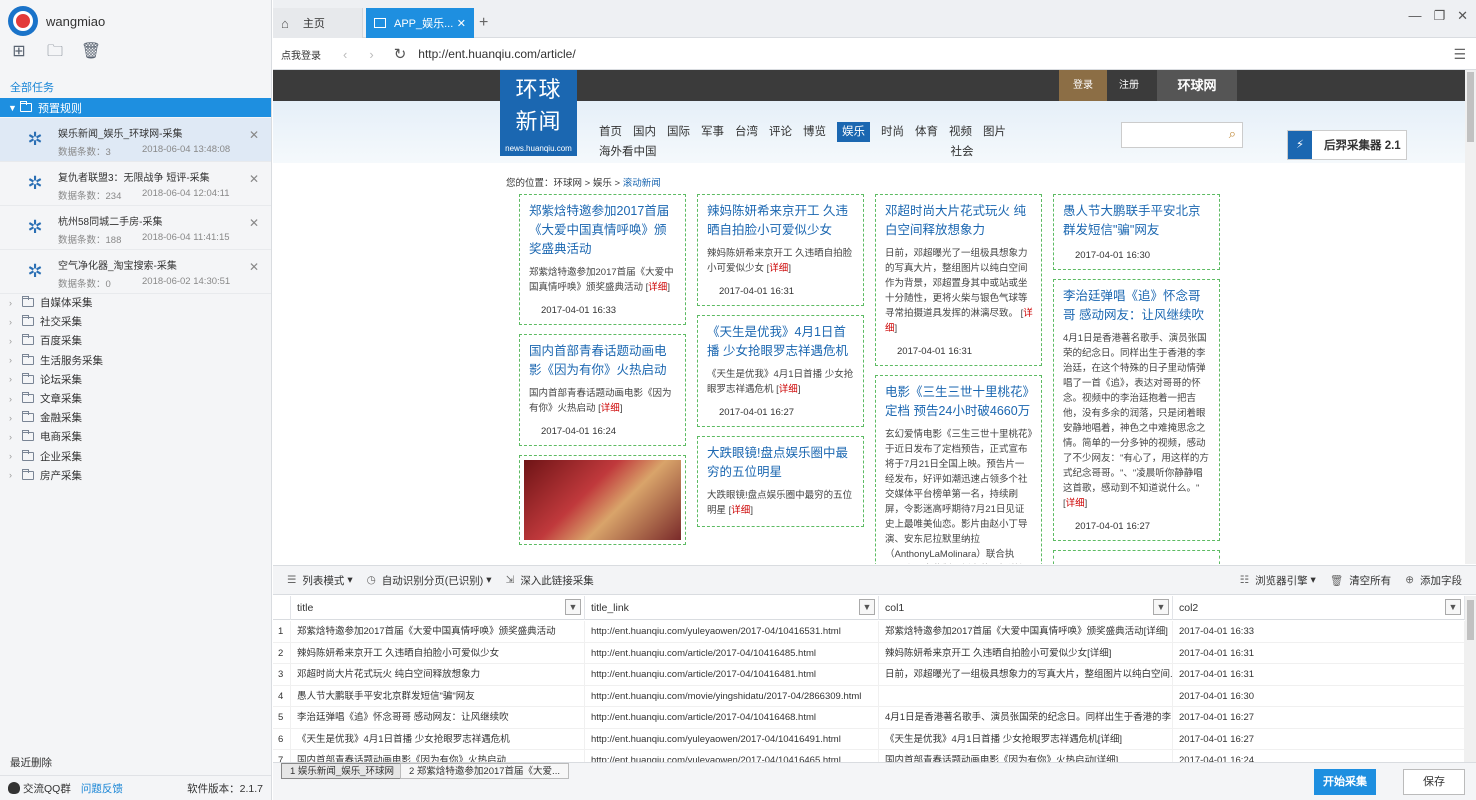 This screenshot has width=1476, height=800. Describe the element at coordinates (712, 132) in the screenshot. I see `site-nav-item: 军事` at that location.